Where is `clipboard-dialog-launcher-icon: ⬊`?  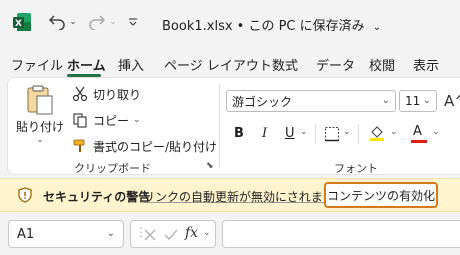
clipboard-dialog-launcher-icon: ⬊ is located at coordinates (210, 166).